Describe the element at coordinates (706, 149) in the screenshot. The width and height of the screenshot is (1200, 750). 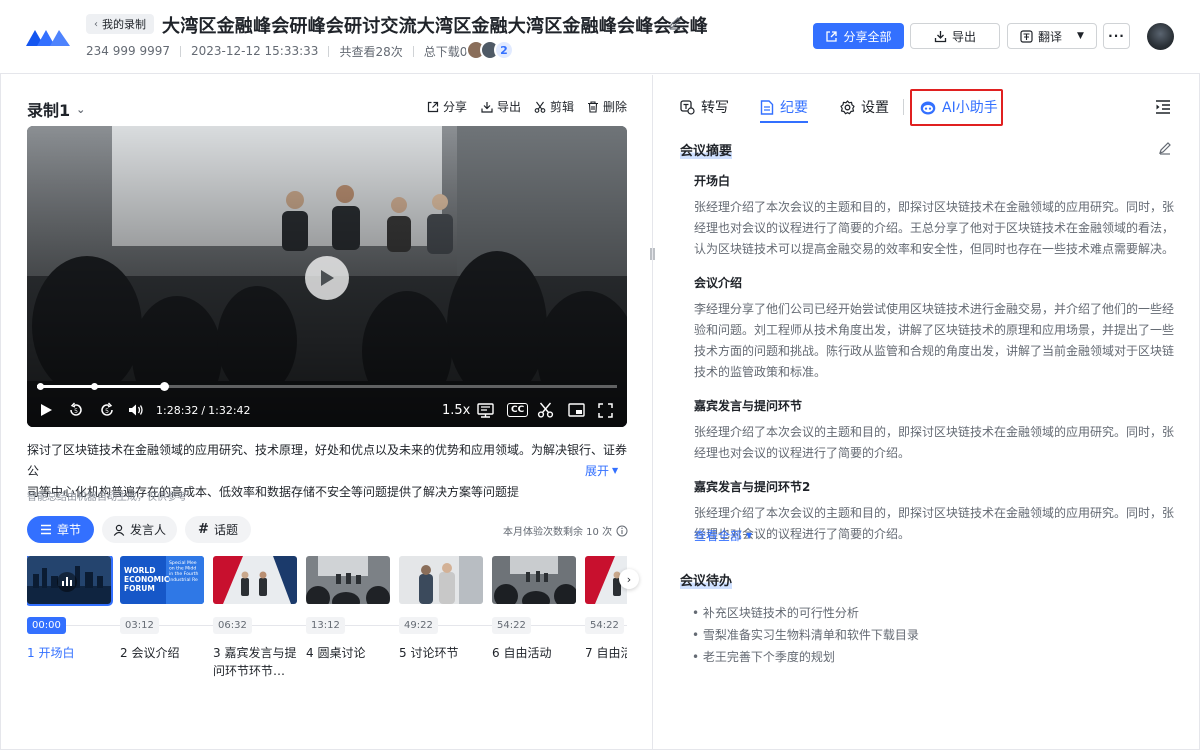
I see `meeting-summary-title: 会议摘要` at that location.